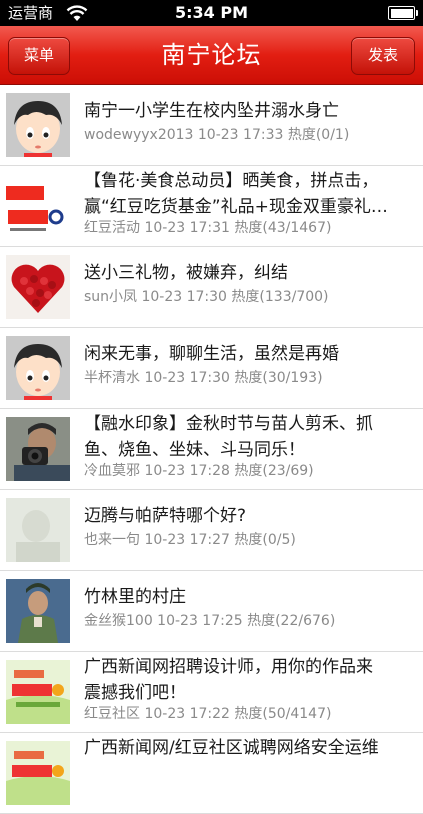 Image resolution: width=423 pixels, height=814 pixels. I want to click on post-title: 闲来无事，聊聊生活，虽然是再婚, so click(211, 354).